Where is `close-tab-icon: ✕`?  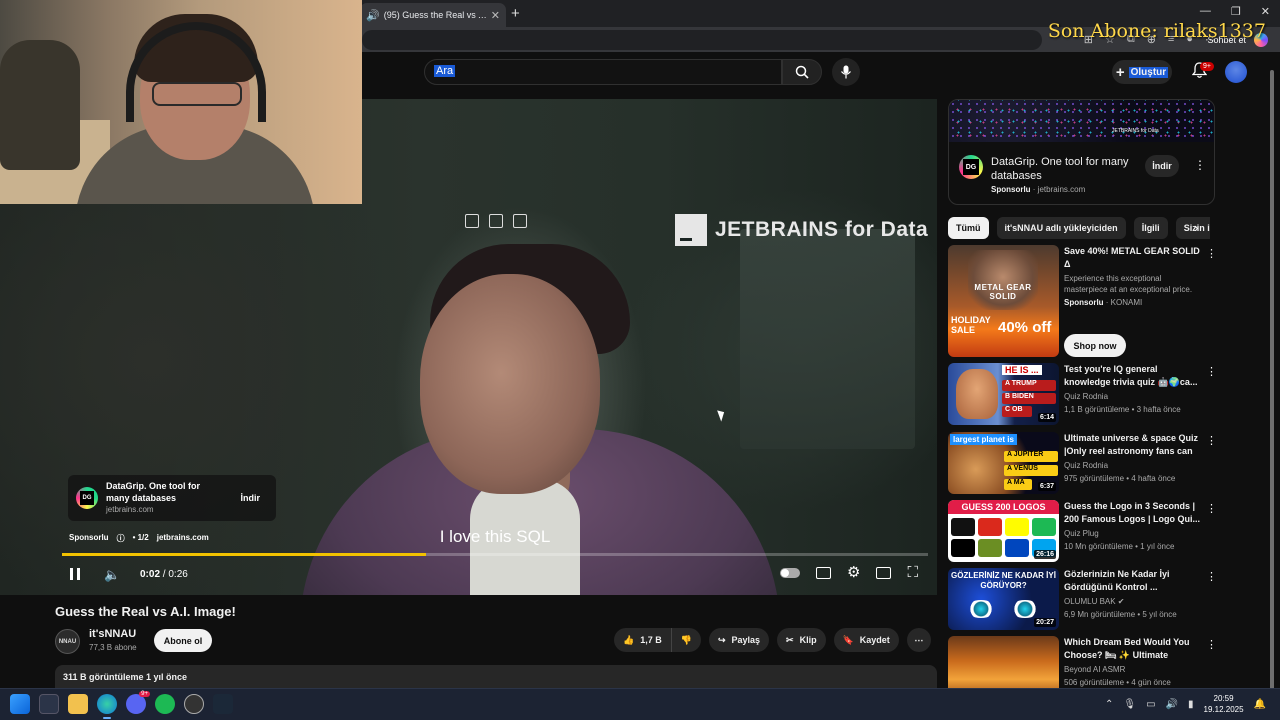 close-tab-icon: ✕ is located at coordinates (495, 15).